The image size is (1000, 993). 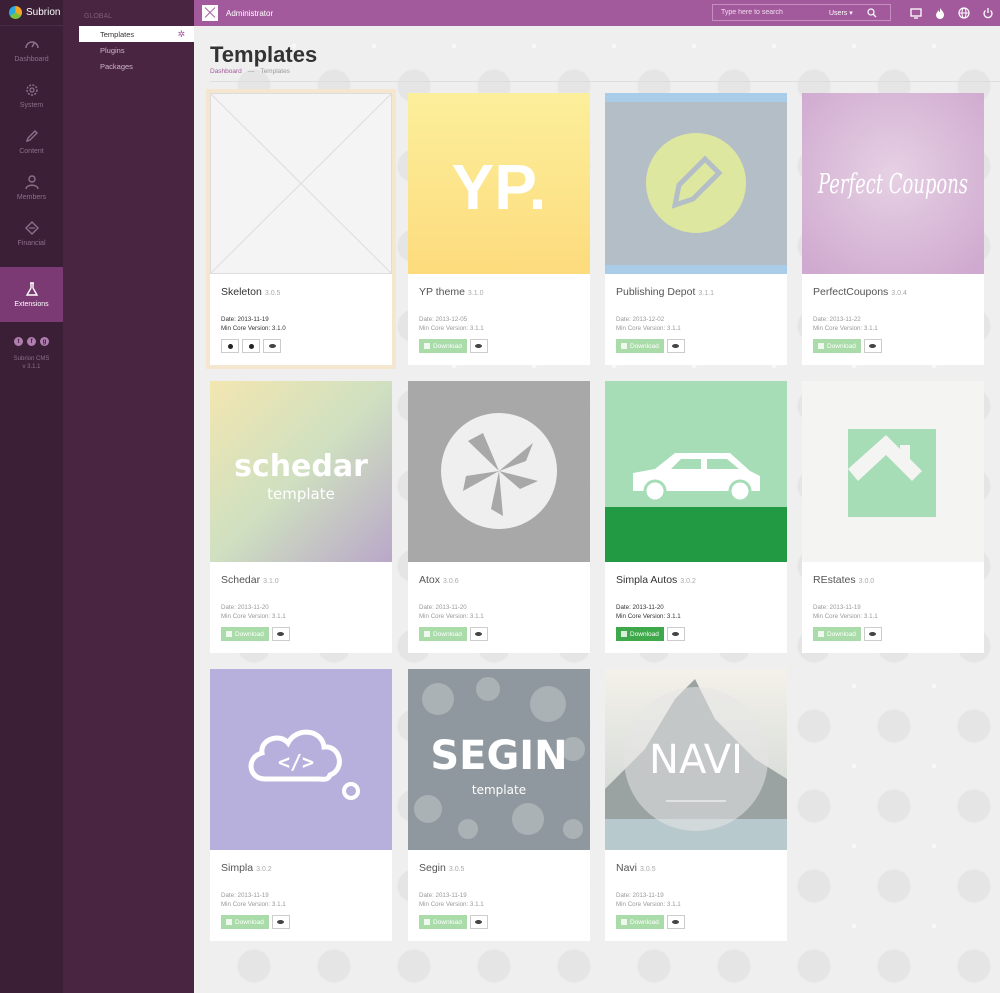 What do you see at coordinates (31, 294) in the screenshot?
I see `rail-item-extensions: Extensions` at bounding box center [31, 294].